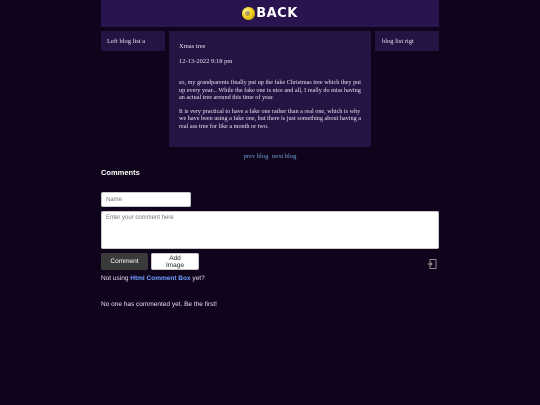  I want to click on blog-pager: prev blog next blog, so click(270, 156).